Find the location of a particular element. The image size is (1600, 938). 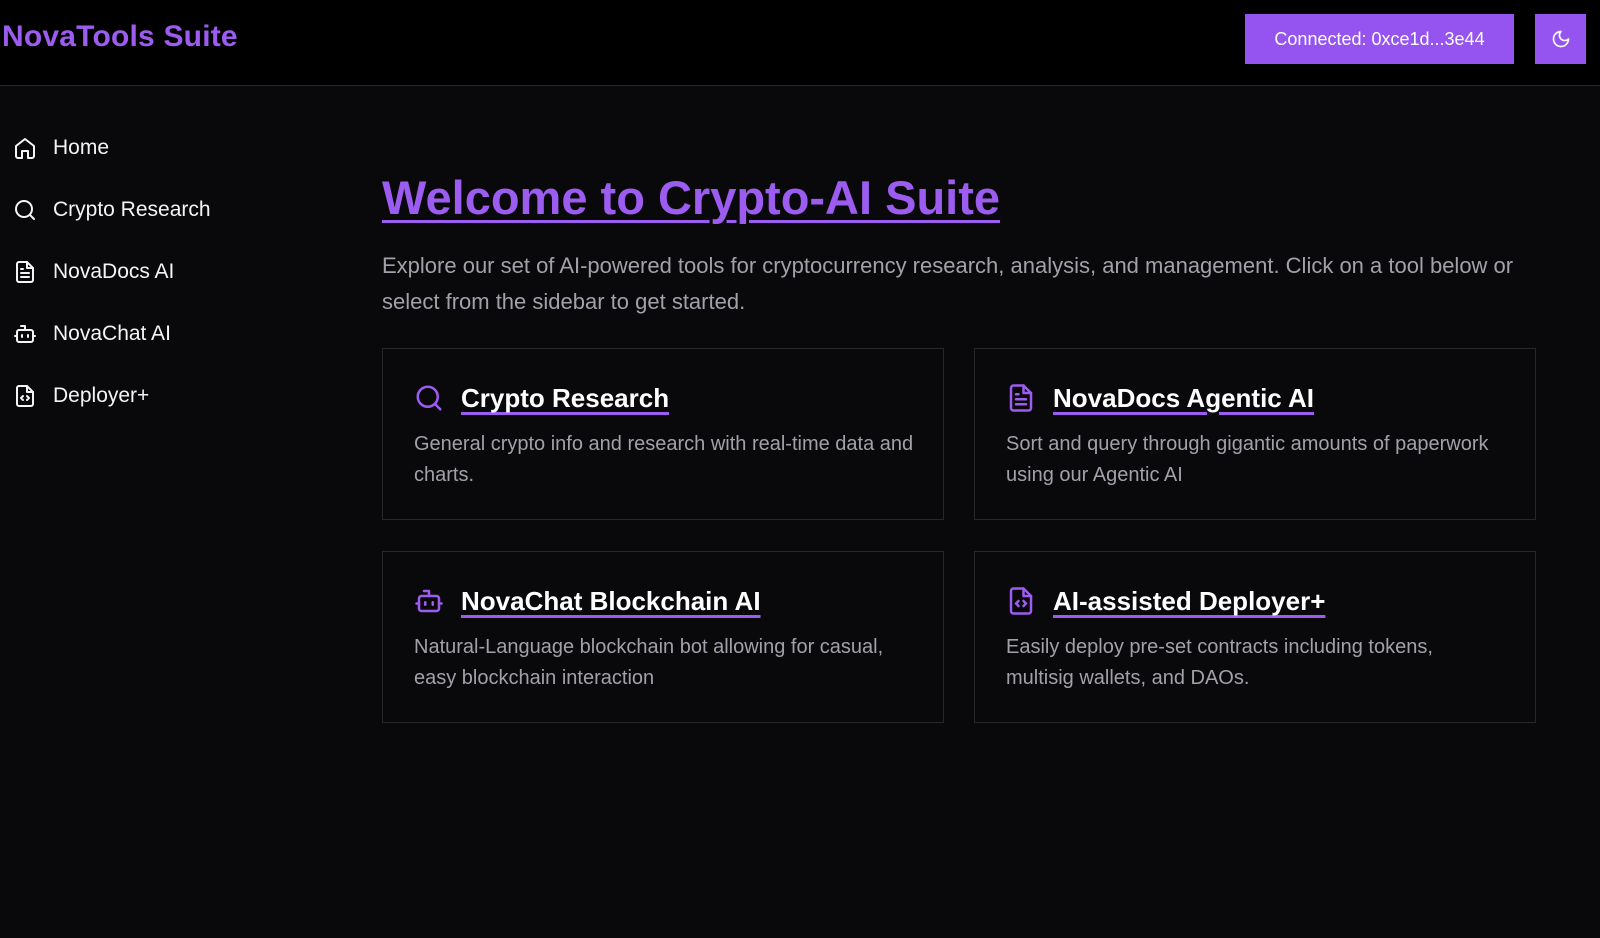

sidebar-item-novadocs: NovaDocs AI is located at coordinates (162, 272).